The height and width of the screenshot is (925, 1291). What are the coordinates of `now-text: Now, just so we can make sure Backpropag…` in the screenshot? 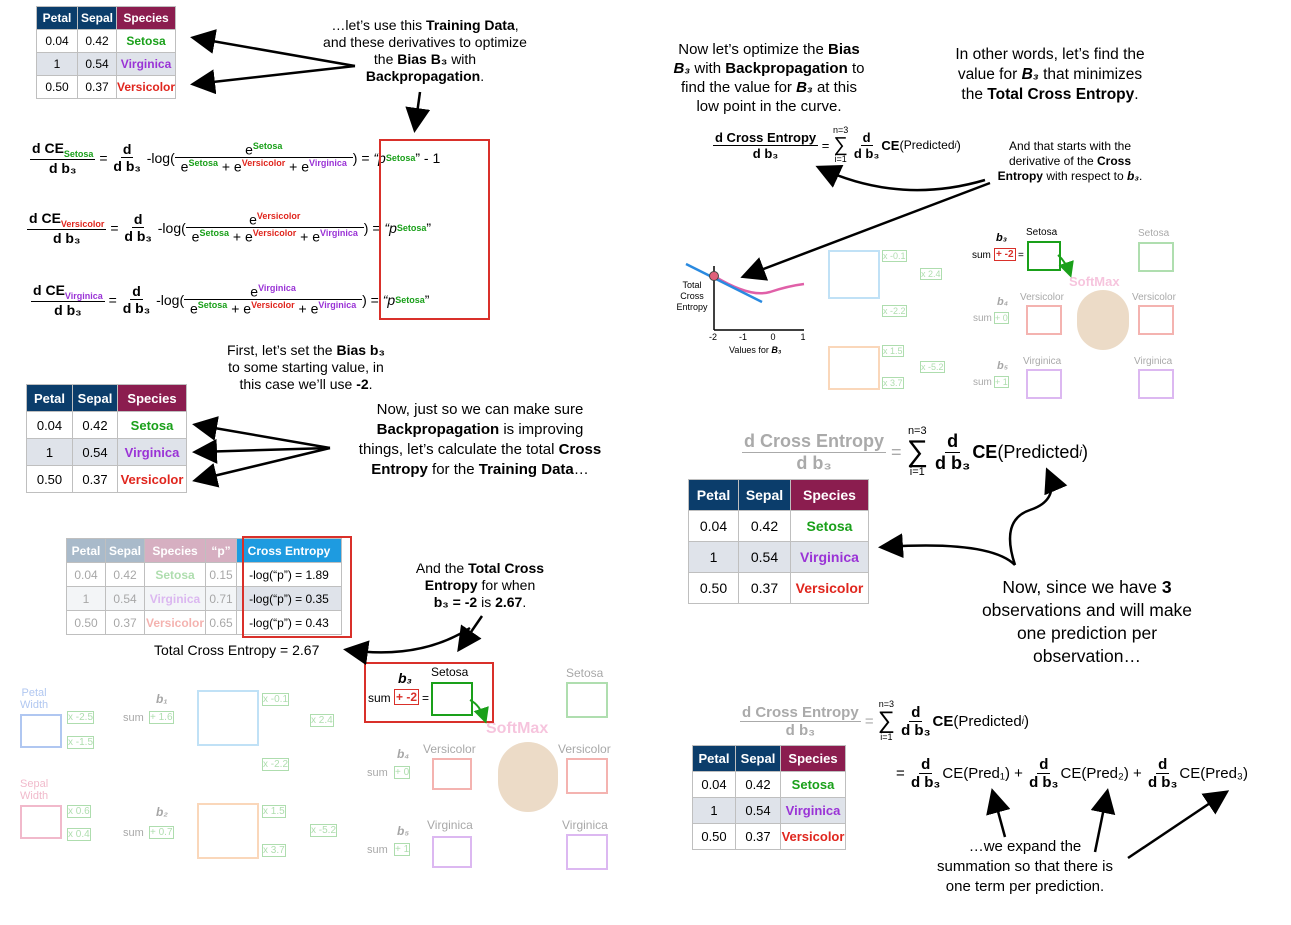 It's located at (480, 439).